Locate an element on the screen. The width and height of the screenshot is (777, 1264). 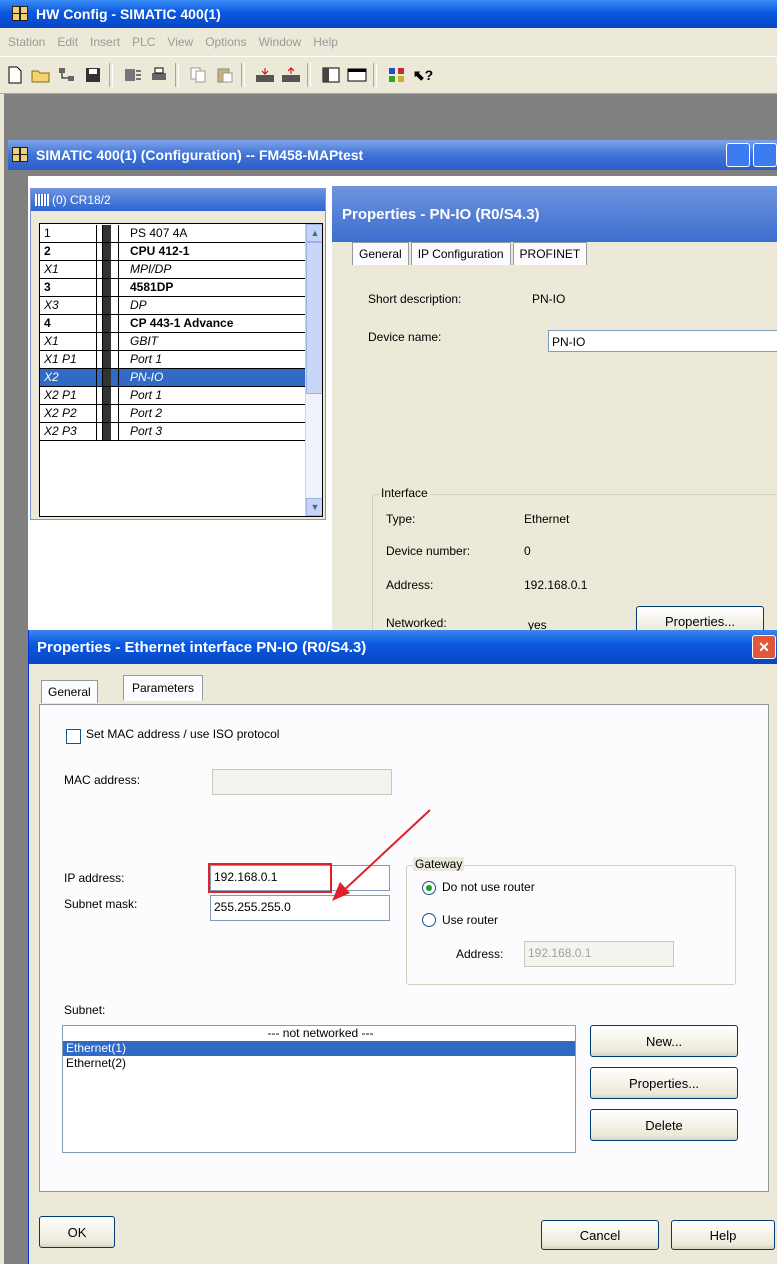
rack-row: X2 PN-IO is located at coordinates (174, 378).